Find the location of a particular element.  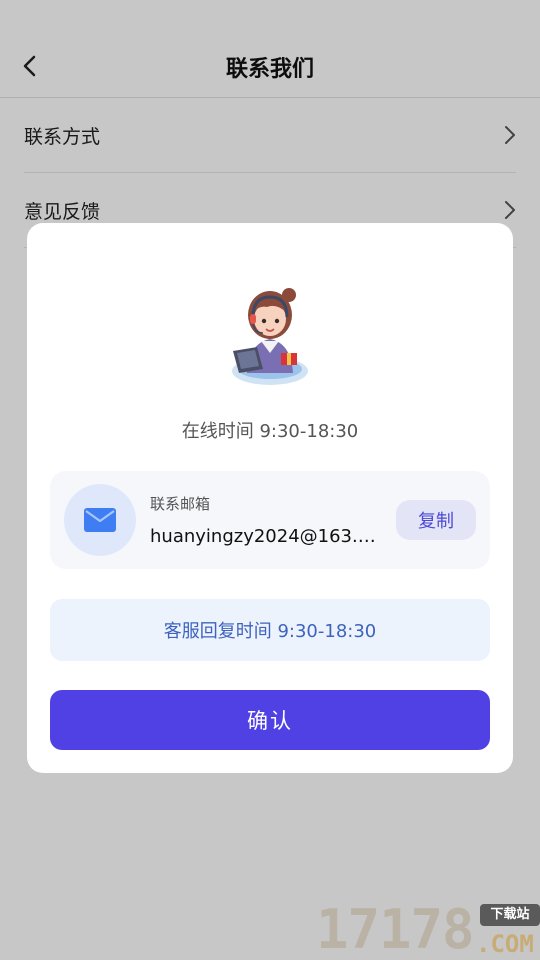

online-hours-text: 在线时间 9:30-18:30 is located at coordinates (270, 431).